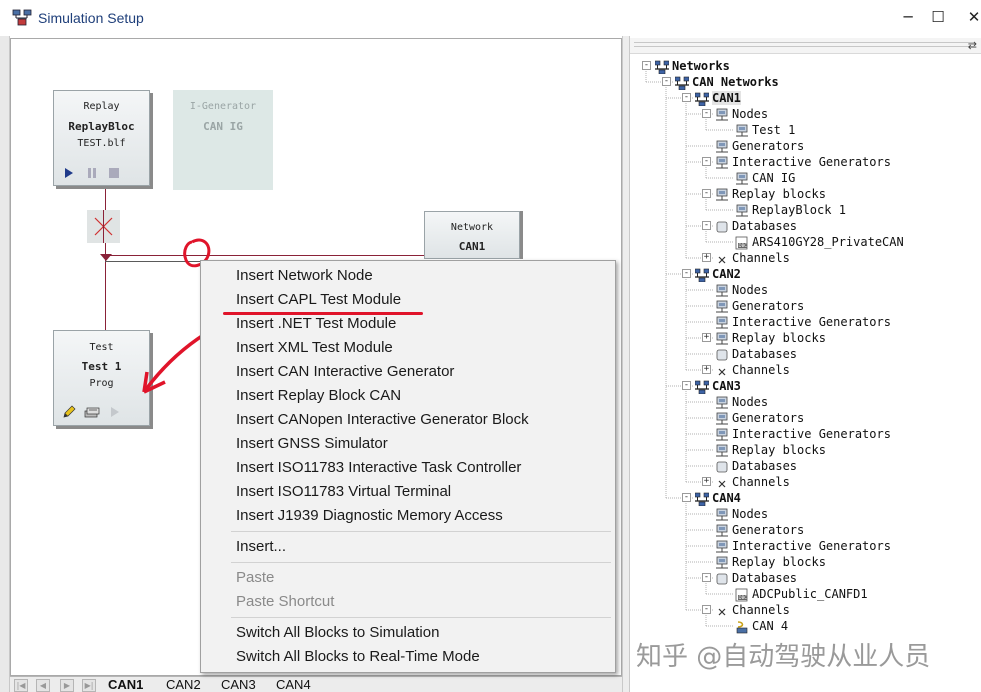 The height and width of the screenshot is (692, 981). Describe the element at coordinates (337, 632) in the screenshot. I see `menu-switch-to-simulation: Switch All Blocks to Simulation` at that location.